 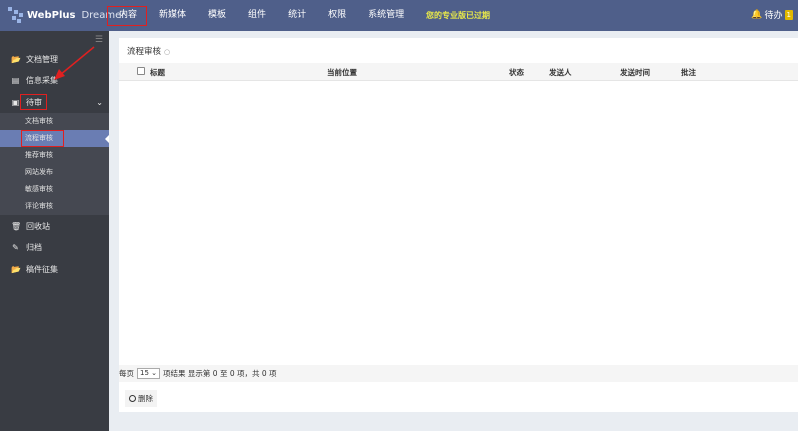 I want to click on logo-icon, so click(x=16, y=15).